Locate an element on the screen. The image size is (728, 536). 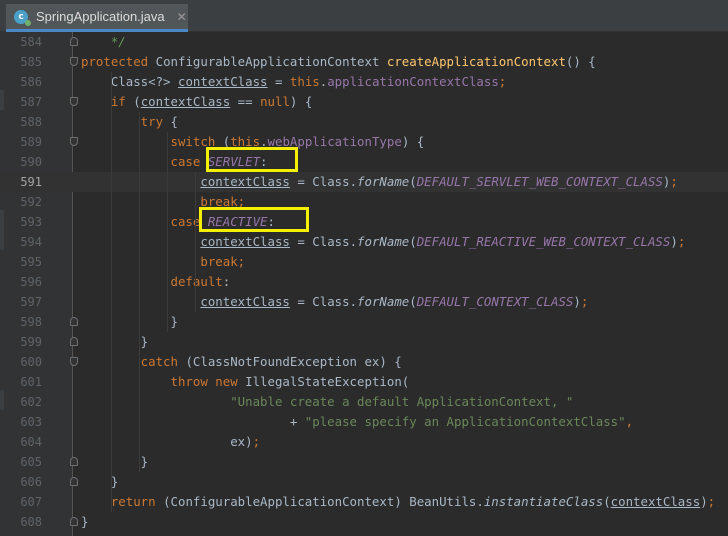
line-number: 602 is located at coordinates (25, 402).